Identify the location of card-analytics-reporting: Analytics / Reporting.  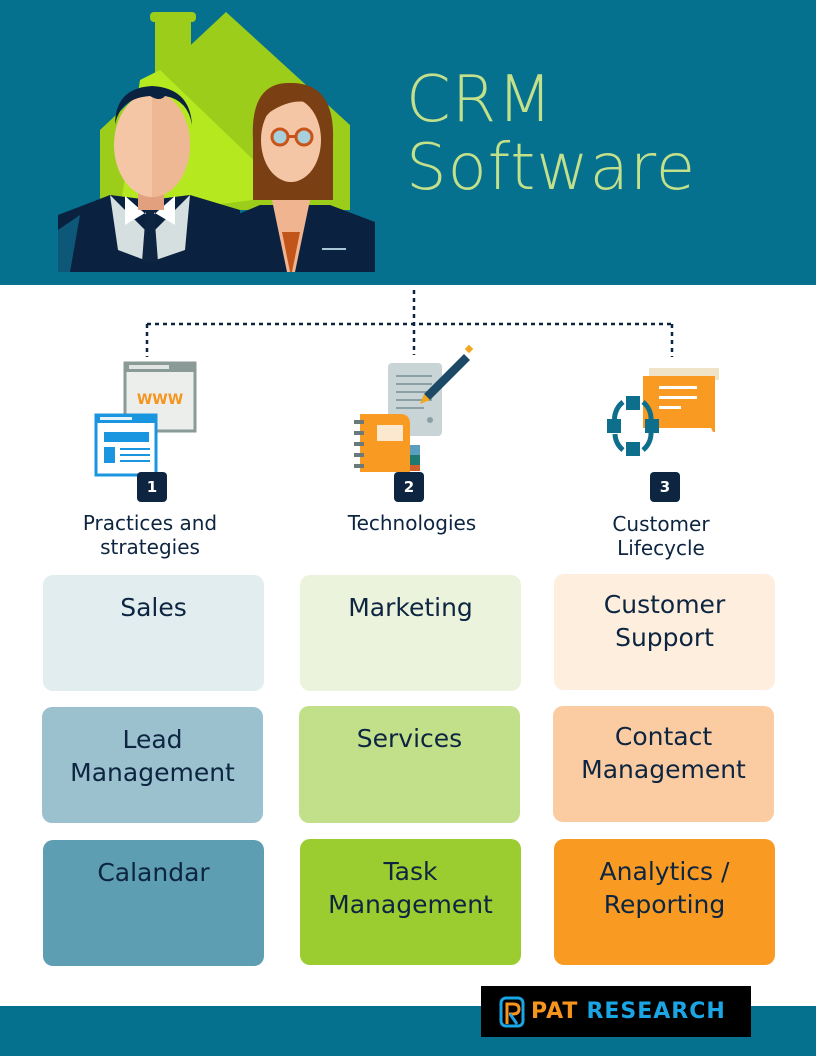
(664, 902).